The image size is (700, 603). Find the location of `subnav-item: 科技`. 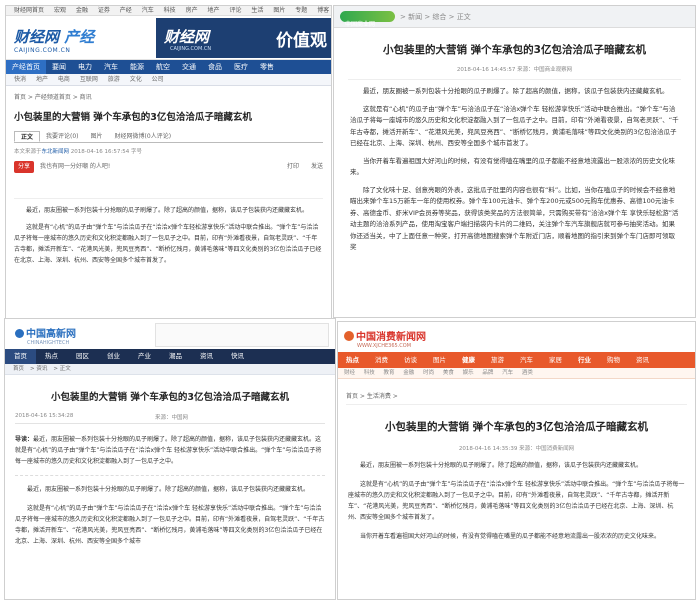

subnav-item: 科技 is located at coordinates (369, 373).